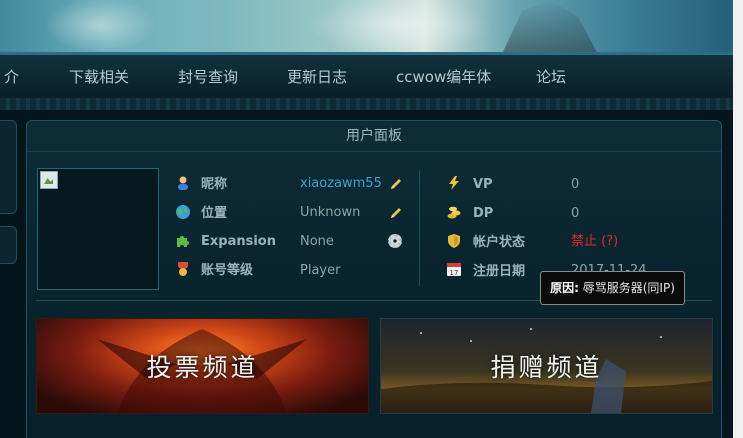 The image size is (743, 438). I want to click on status-reason-tooltip: 原因: 辱骂服务器(同IP), so click(612, 288).